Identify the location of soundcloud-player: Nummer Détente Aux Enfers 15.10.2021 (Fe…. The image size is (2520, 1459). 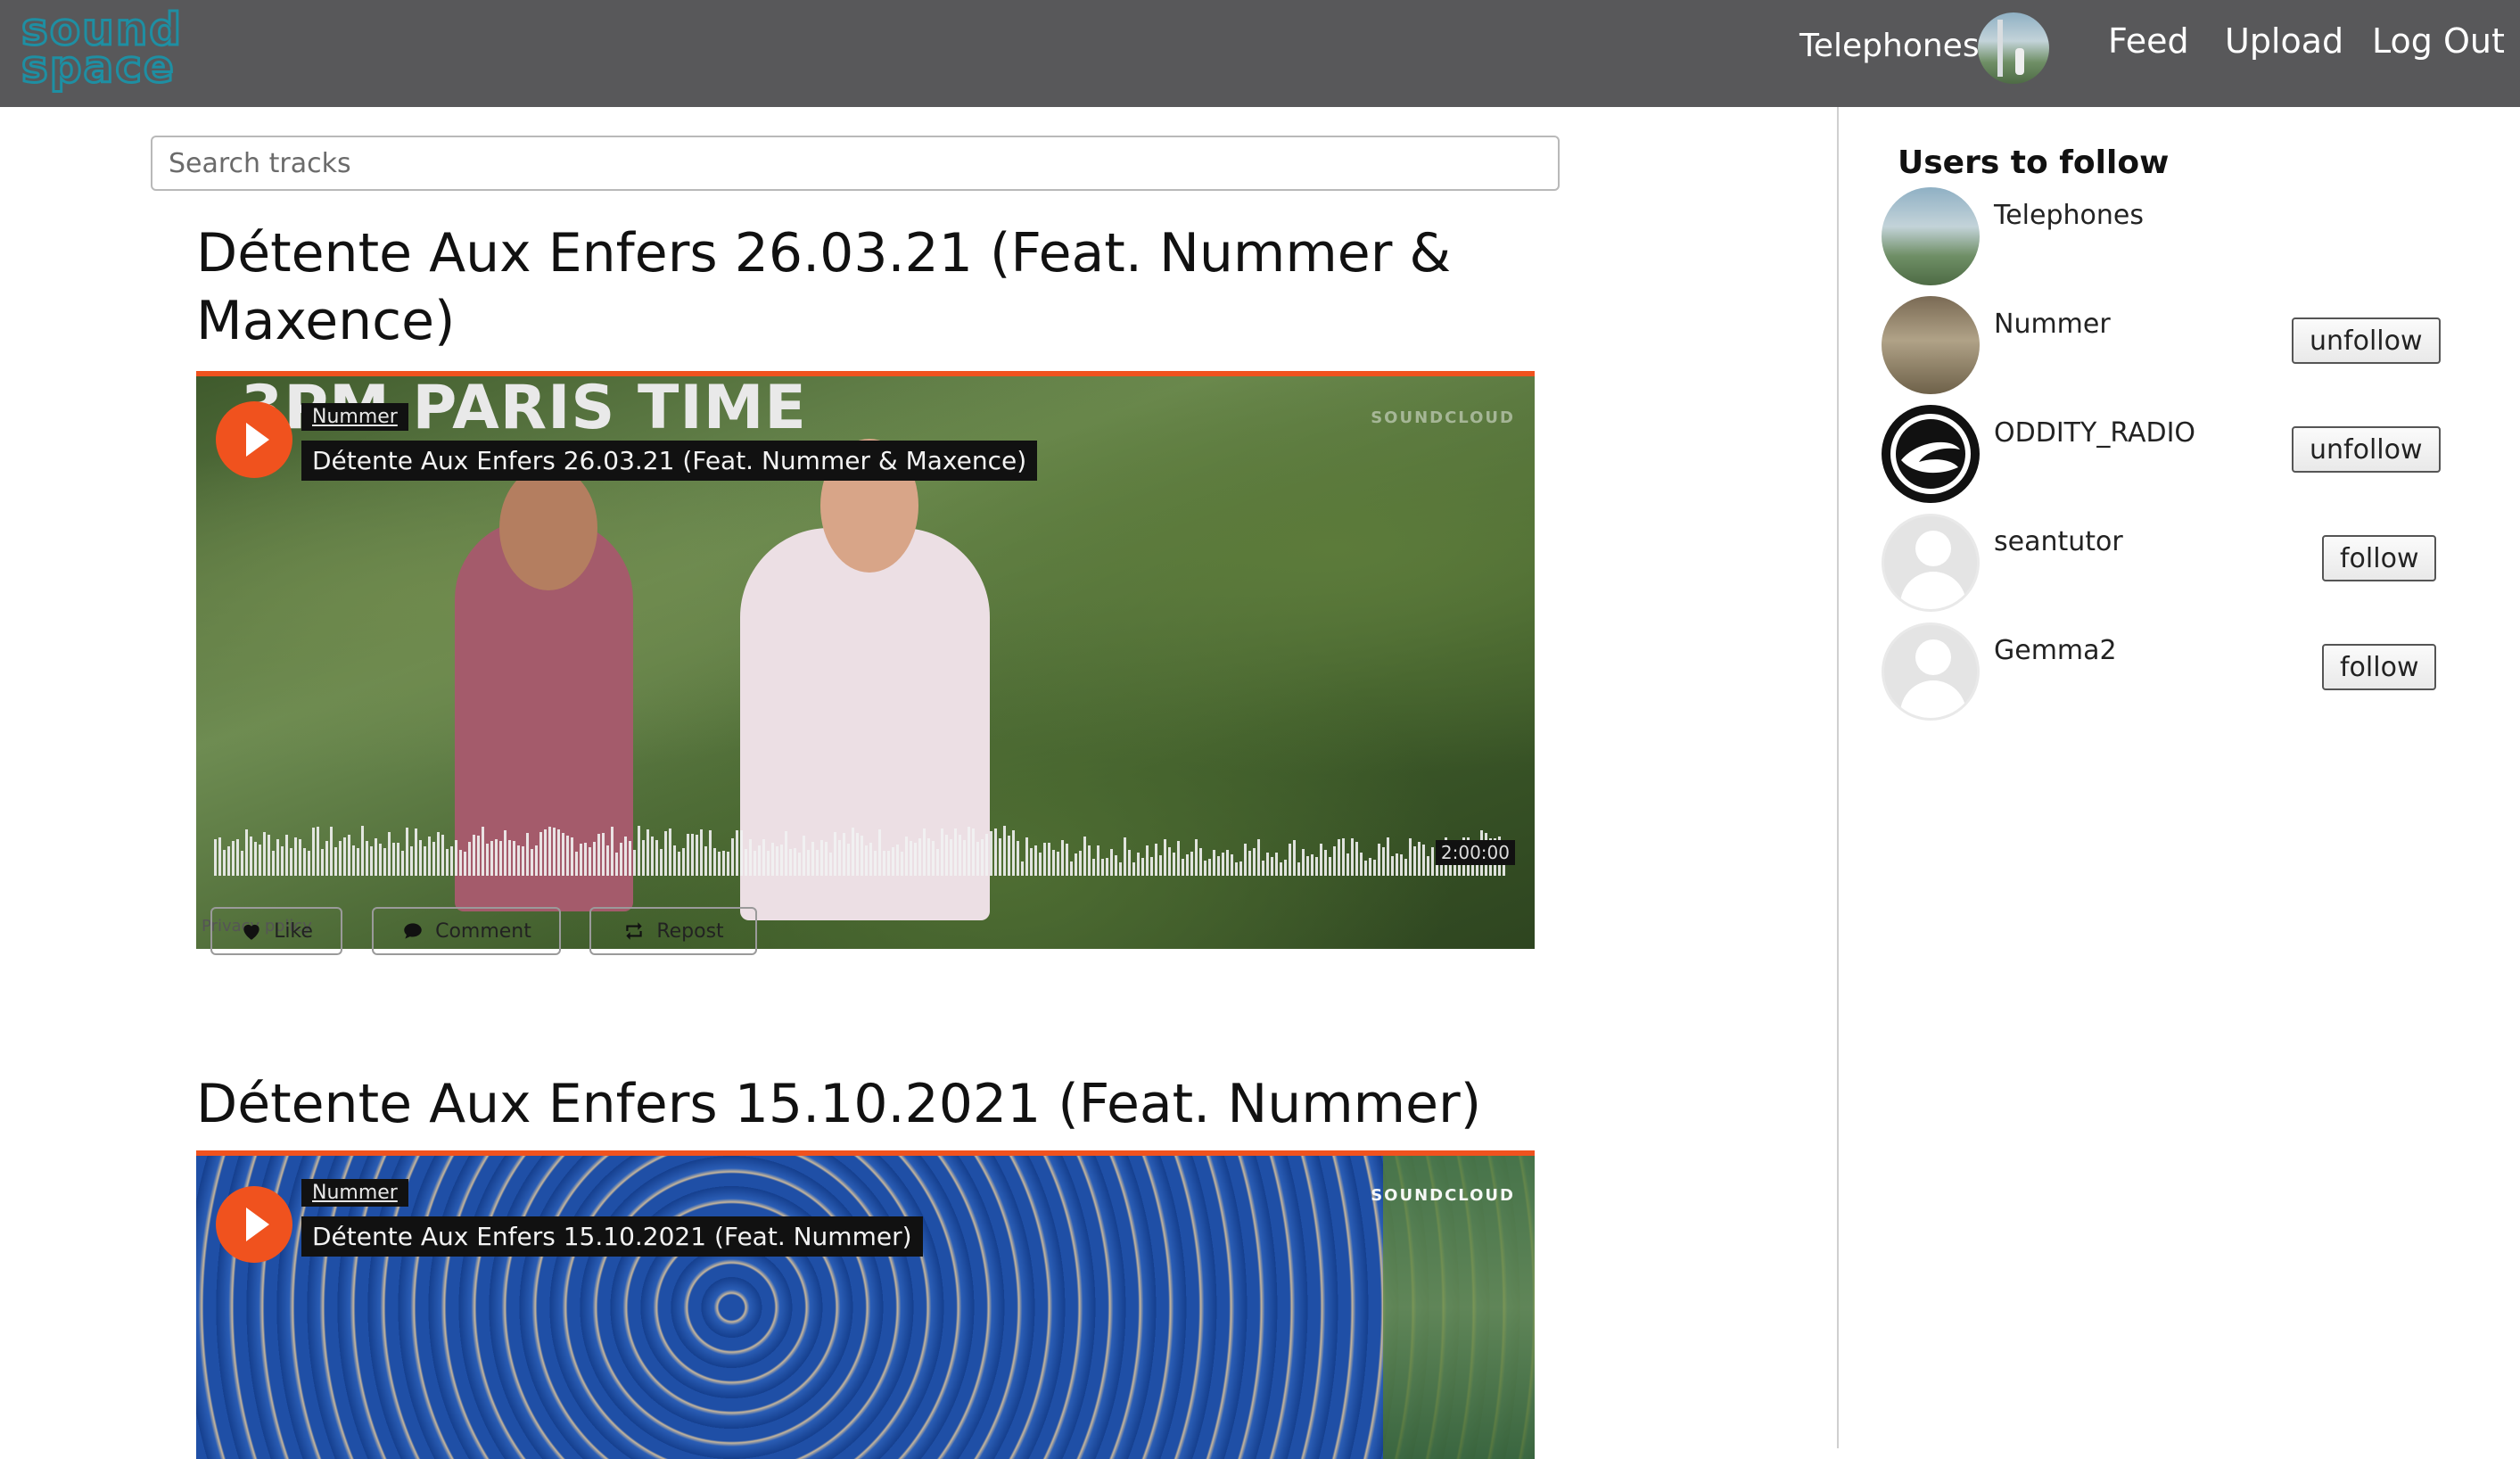
(865, 1305).